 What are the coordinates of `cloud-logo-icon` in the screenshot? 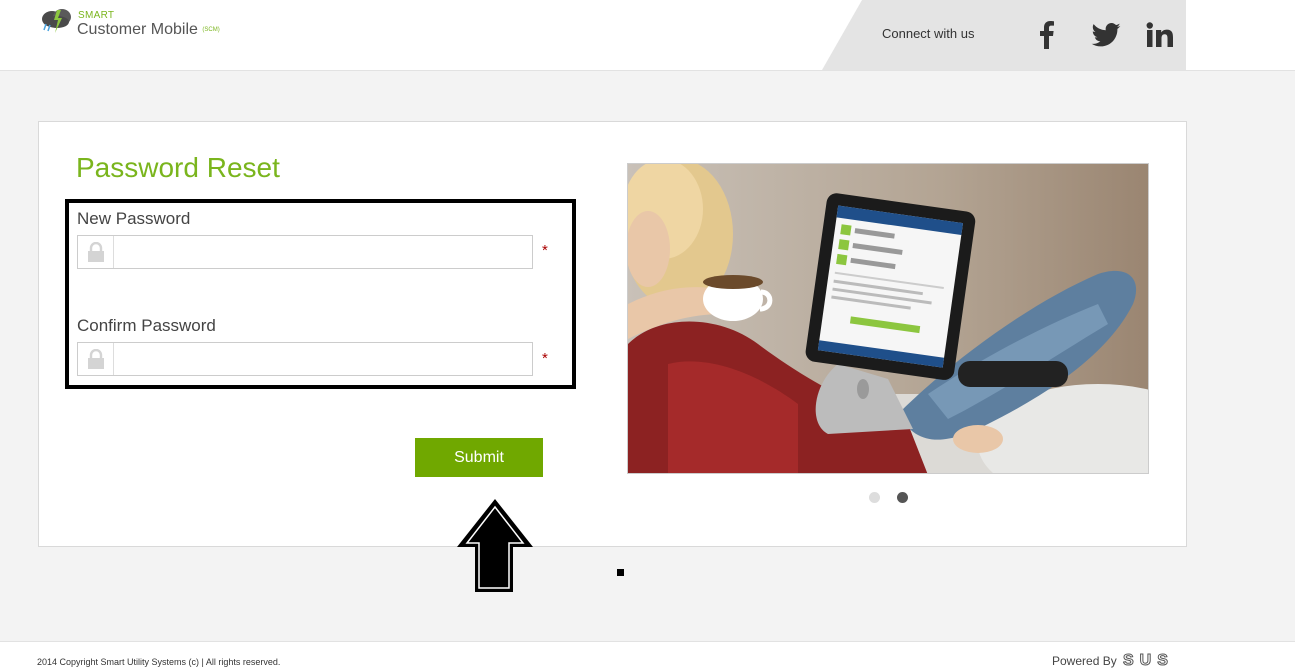 It's located at (56, 21).